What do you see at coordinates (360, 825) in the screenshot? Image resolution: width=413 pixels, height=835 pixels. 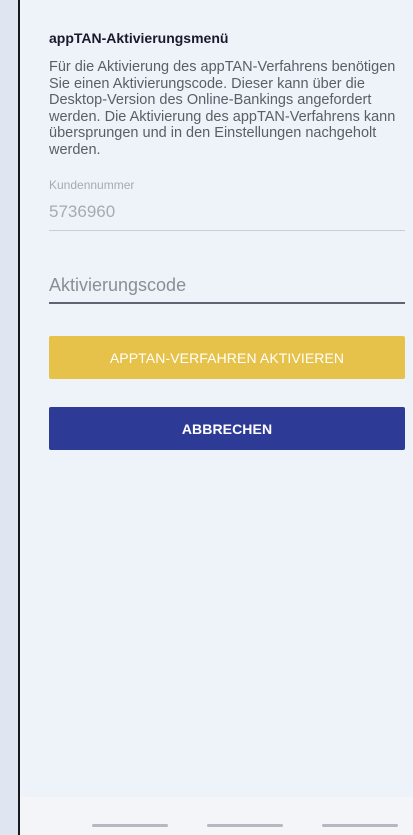 I see `nav-indicator-right` at bounding box center [360, 825].